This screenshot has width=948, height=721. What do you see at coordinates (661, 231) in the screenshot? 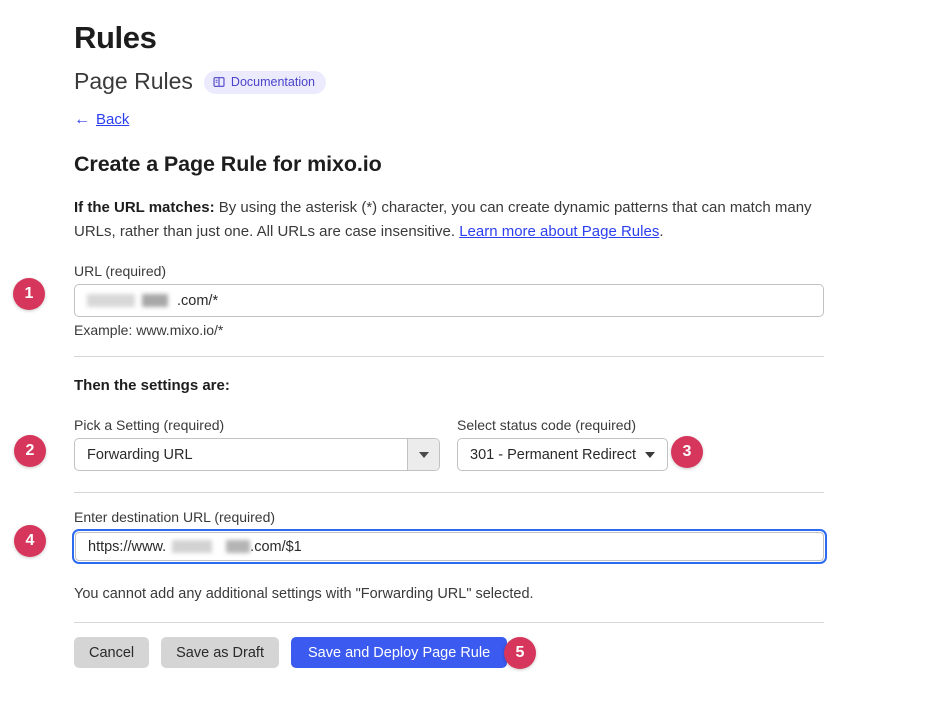
I see `url-match-tail: .` at bounding box center [661, 231].